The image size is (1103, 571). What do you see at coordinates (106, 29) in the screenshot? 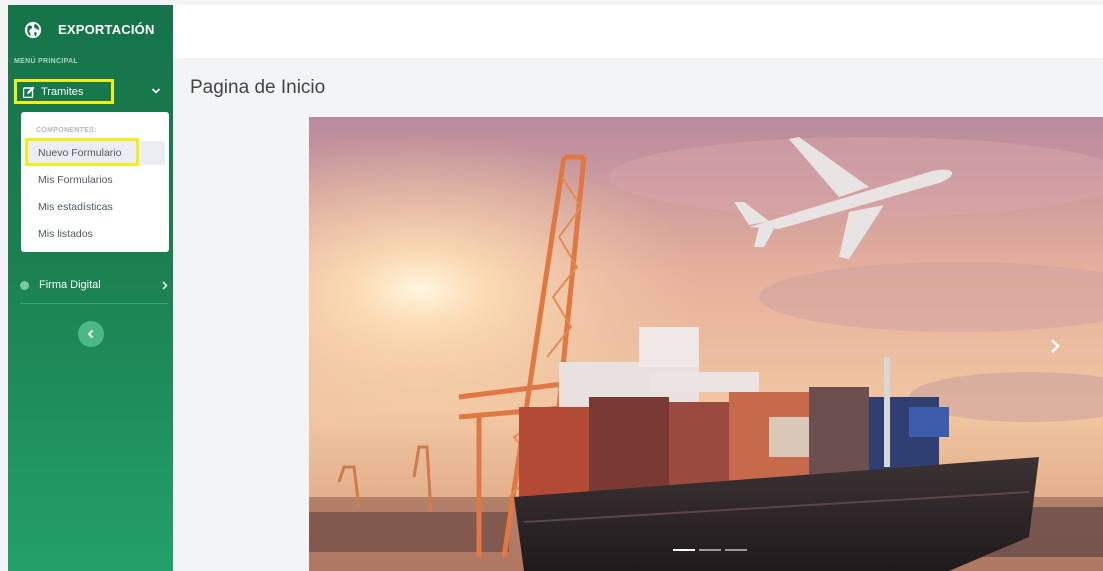
I see `brand-title: EXPORTACIÓN` at bounding box center [106, 29].